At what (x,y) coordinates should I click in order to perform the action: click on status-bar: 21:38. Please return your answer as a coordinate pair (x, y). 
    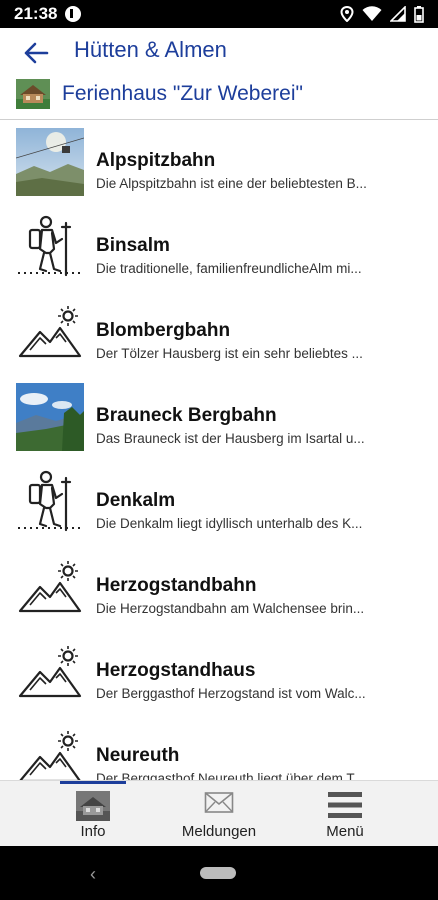
    Looking at the image, I should click on (219, 14).